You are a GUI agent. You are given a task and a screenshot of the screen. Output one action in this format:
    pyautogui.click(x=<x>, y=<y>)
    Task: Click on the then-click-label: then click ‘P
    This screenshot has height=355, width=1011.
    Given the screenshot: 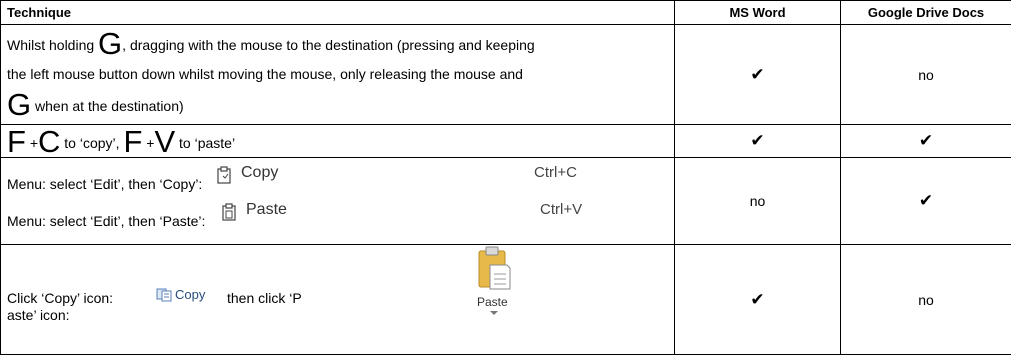 What is the action you would take?
    pyautogui.click(x=264, y=298)
    